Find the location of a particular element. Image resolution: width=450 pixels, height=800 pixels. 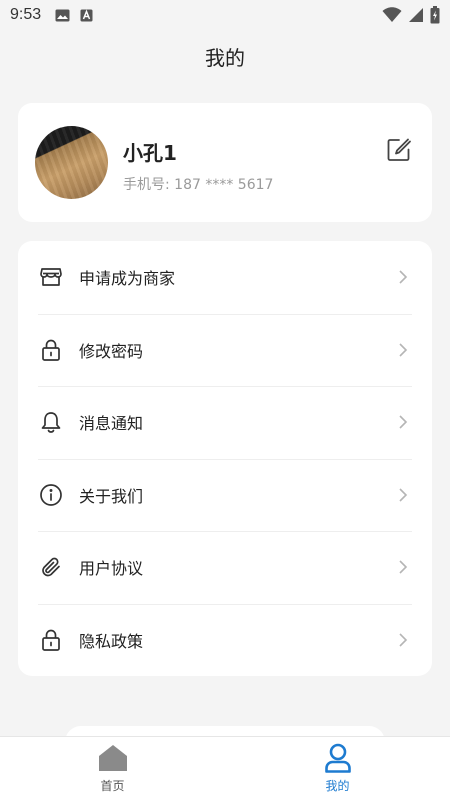

menu-item-apply-merchant: 申请成为商家 is located at coordinates (225, 277).